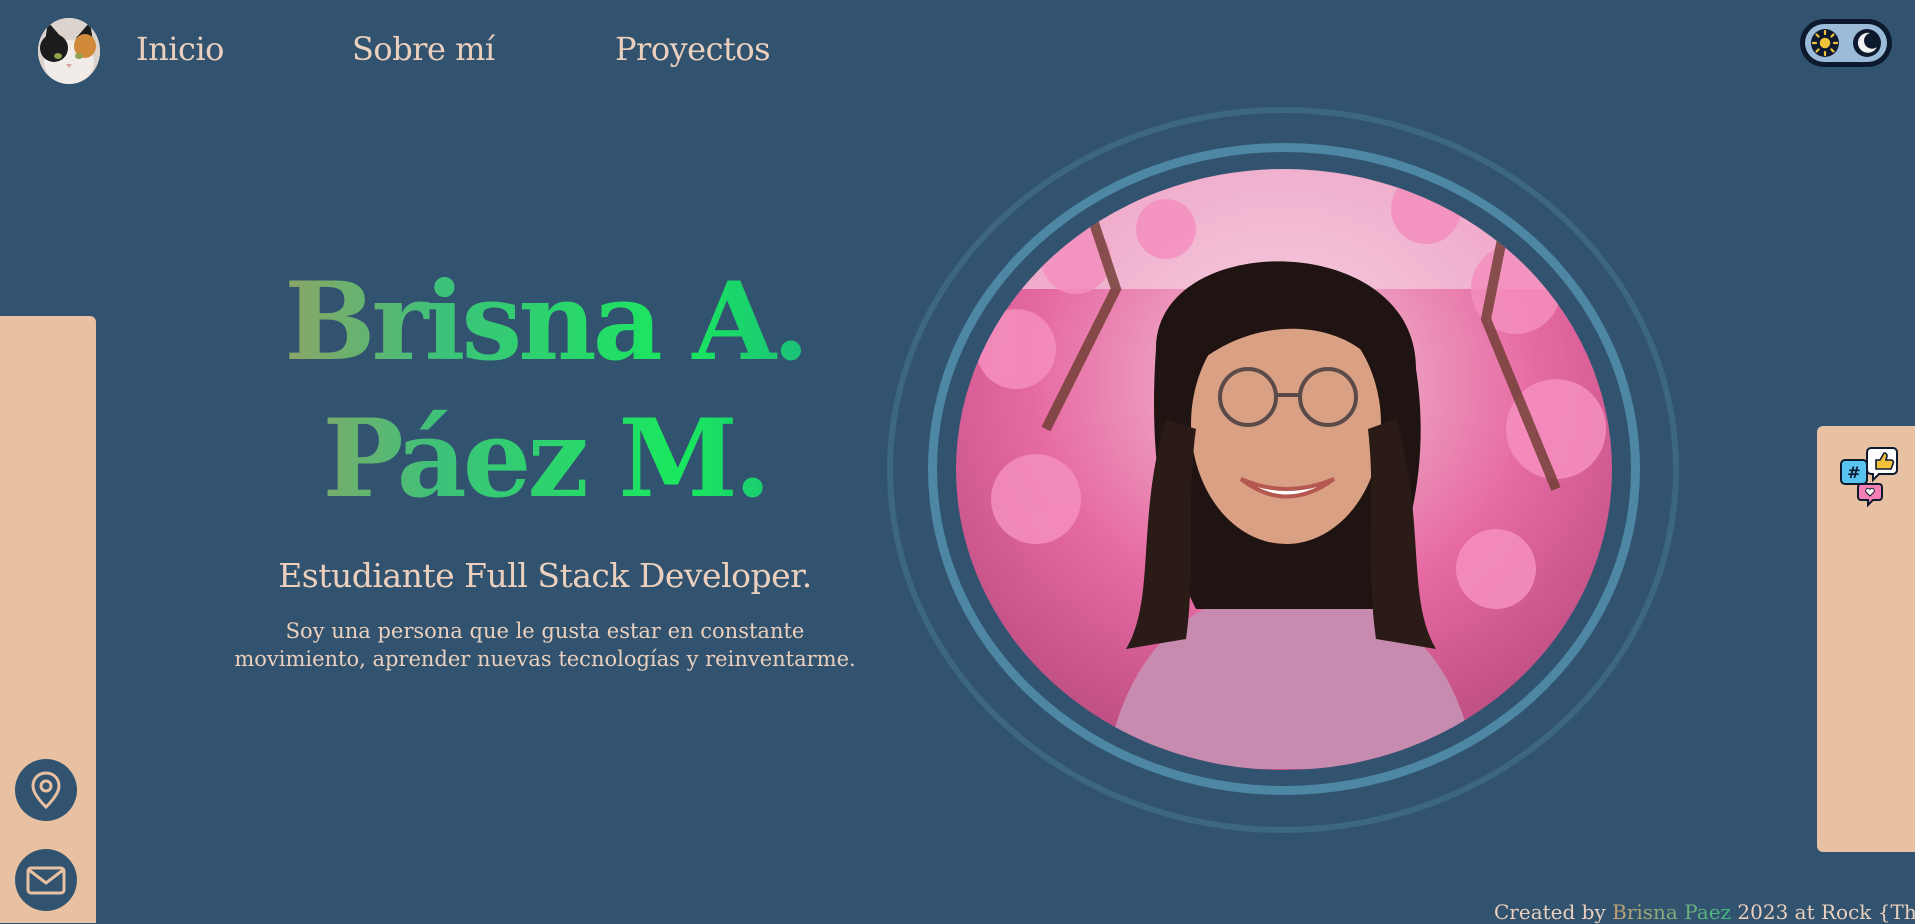 This screenshot has width=1915, height=924. Describe the element at coordinates (693, 49) in the screenshot. I see `nav-link-proyectos: Proyectos` at that location.